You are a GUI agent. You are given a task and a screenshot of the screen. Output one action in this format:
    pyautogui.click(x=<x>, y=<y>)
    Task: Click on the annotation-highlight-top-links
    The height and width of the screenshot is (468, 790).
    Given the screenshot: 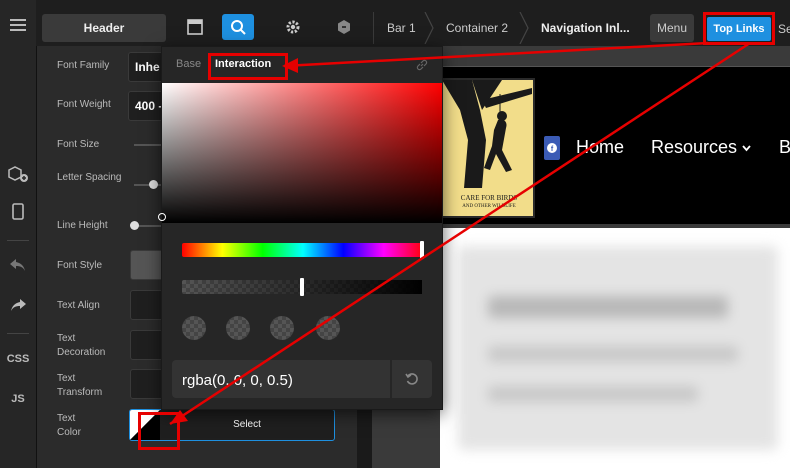 What is the action you would take?
    pyautogui.click(x=739, y=28)
    